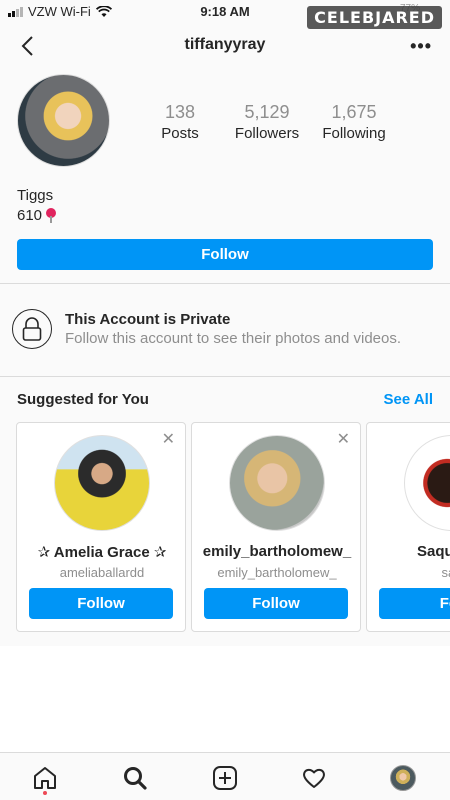 The height and width of the screenshot is (800, 450). I want to click on more-horizontal-icon: •••, so click(421, 46).